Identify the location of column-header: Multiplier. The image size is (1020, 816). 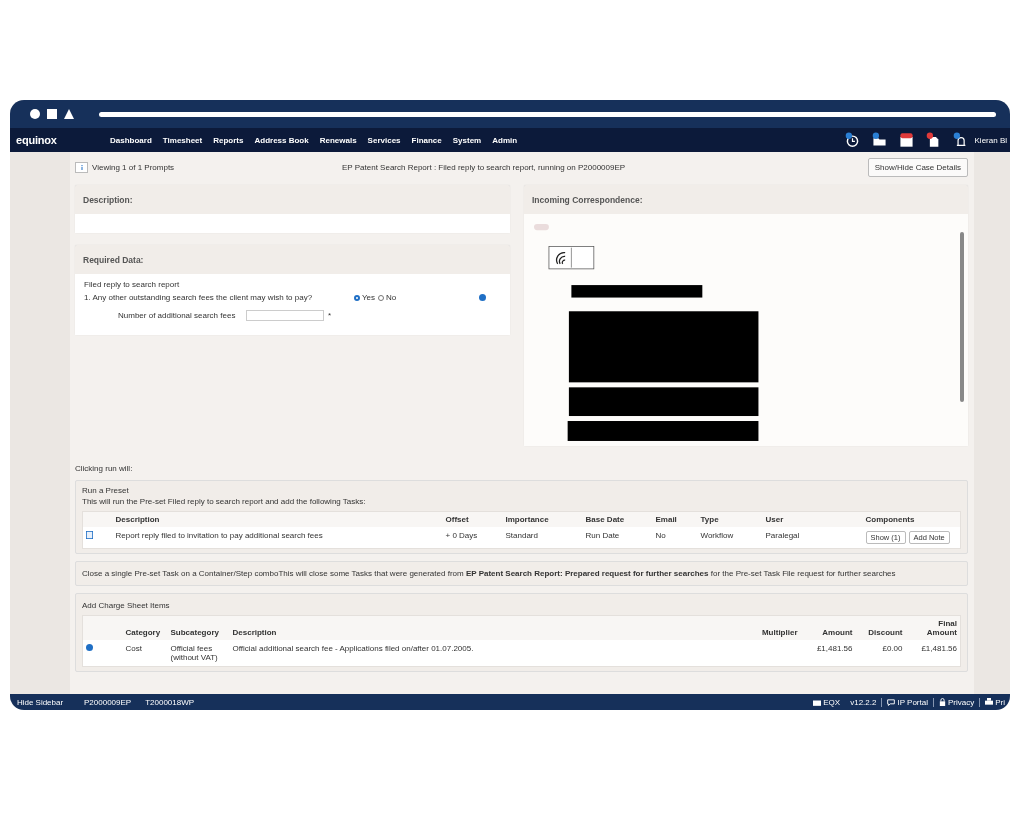
(775, 627).